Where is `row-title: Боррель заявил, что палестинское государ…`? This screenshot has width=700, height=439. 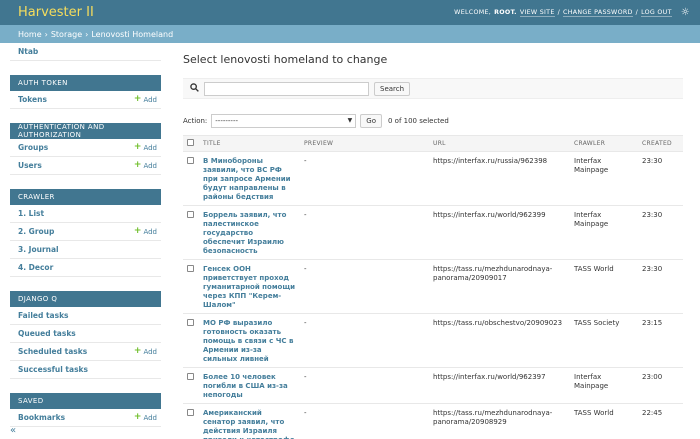
row-title: Боррель заявил, что палестинское государ… is located at coordinates (249, 232).